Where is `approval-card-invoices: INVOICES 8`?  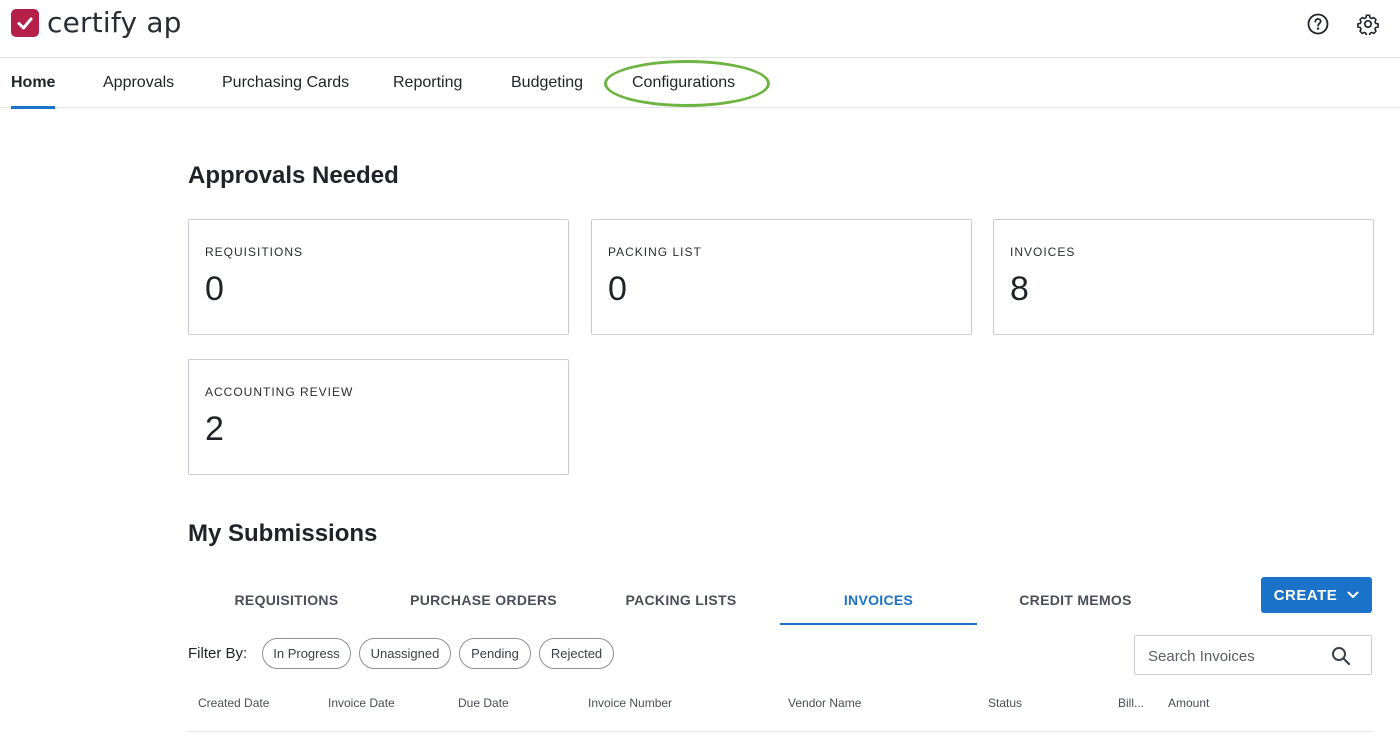 approval-card-invoices: INVOICES 8 is located at coordinates (1183, 277).